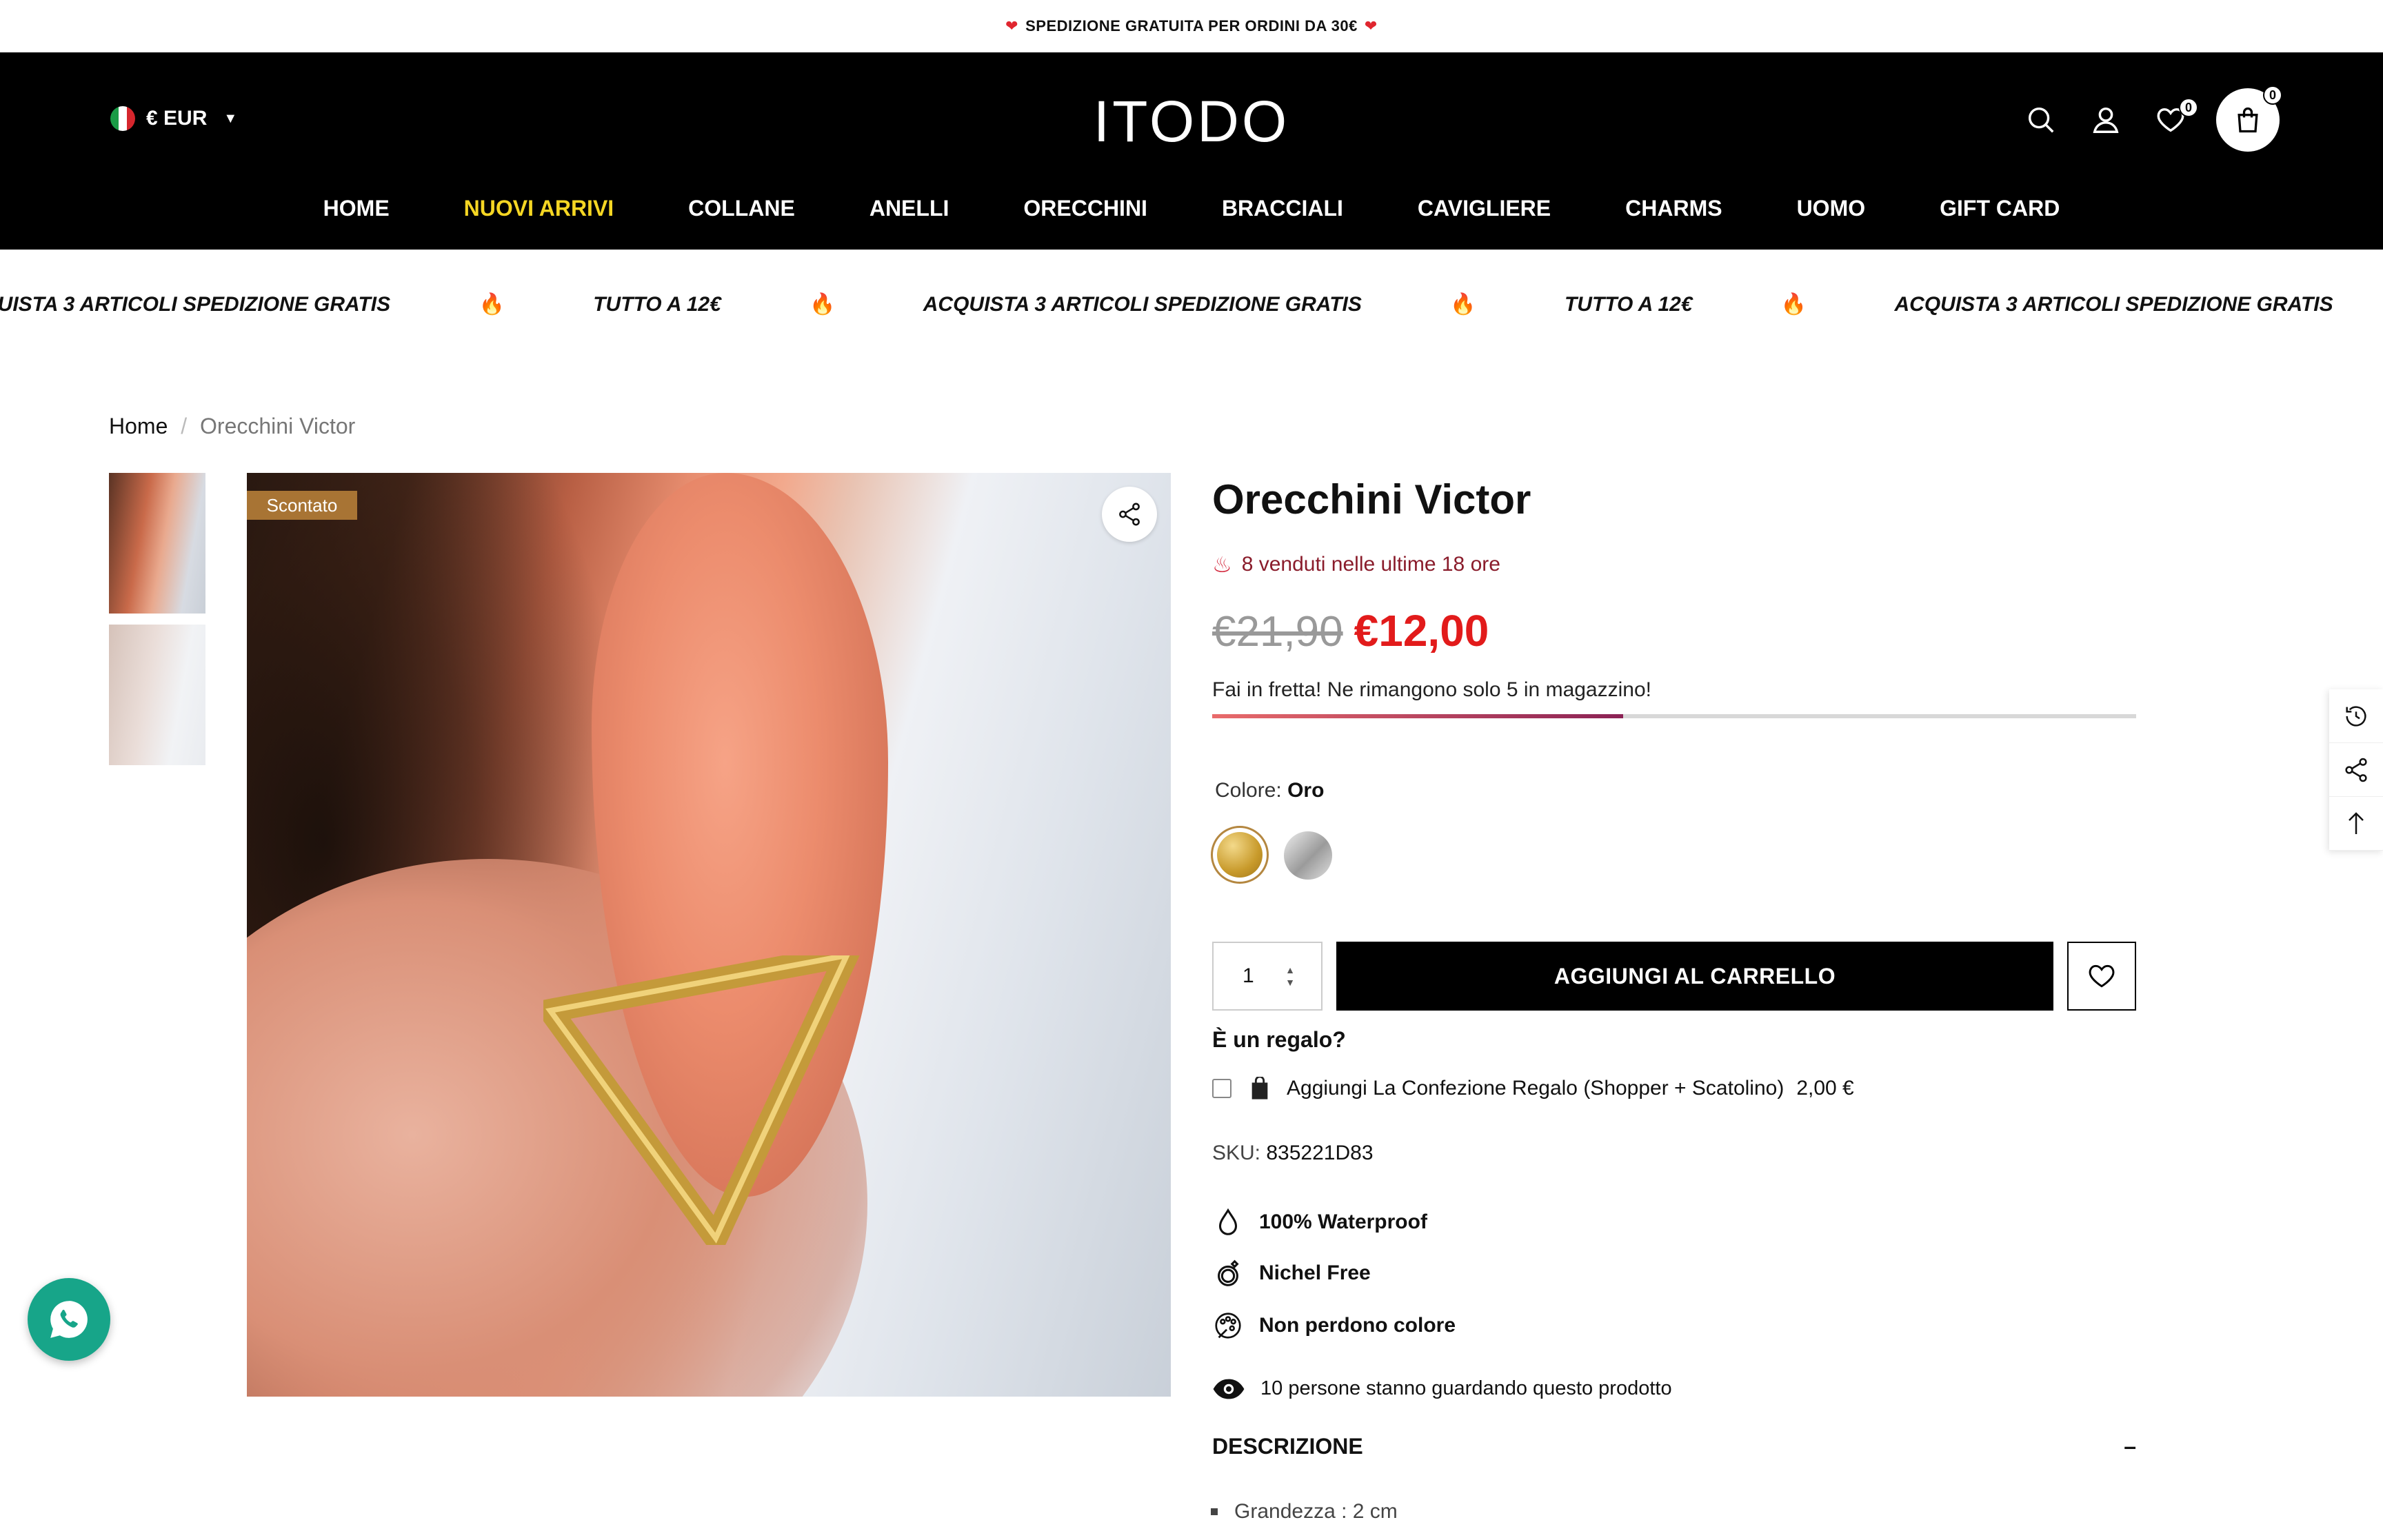 This screenshot has height=1540, width=2383. What do you see at coordinates (1825, 1089) in the screenshot?
I see `gift-wrap-price: 2,00 €` at bounding box center [1825, 1089].